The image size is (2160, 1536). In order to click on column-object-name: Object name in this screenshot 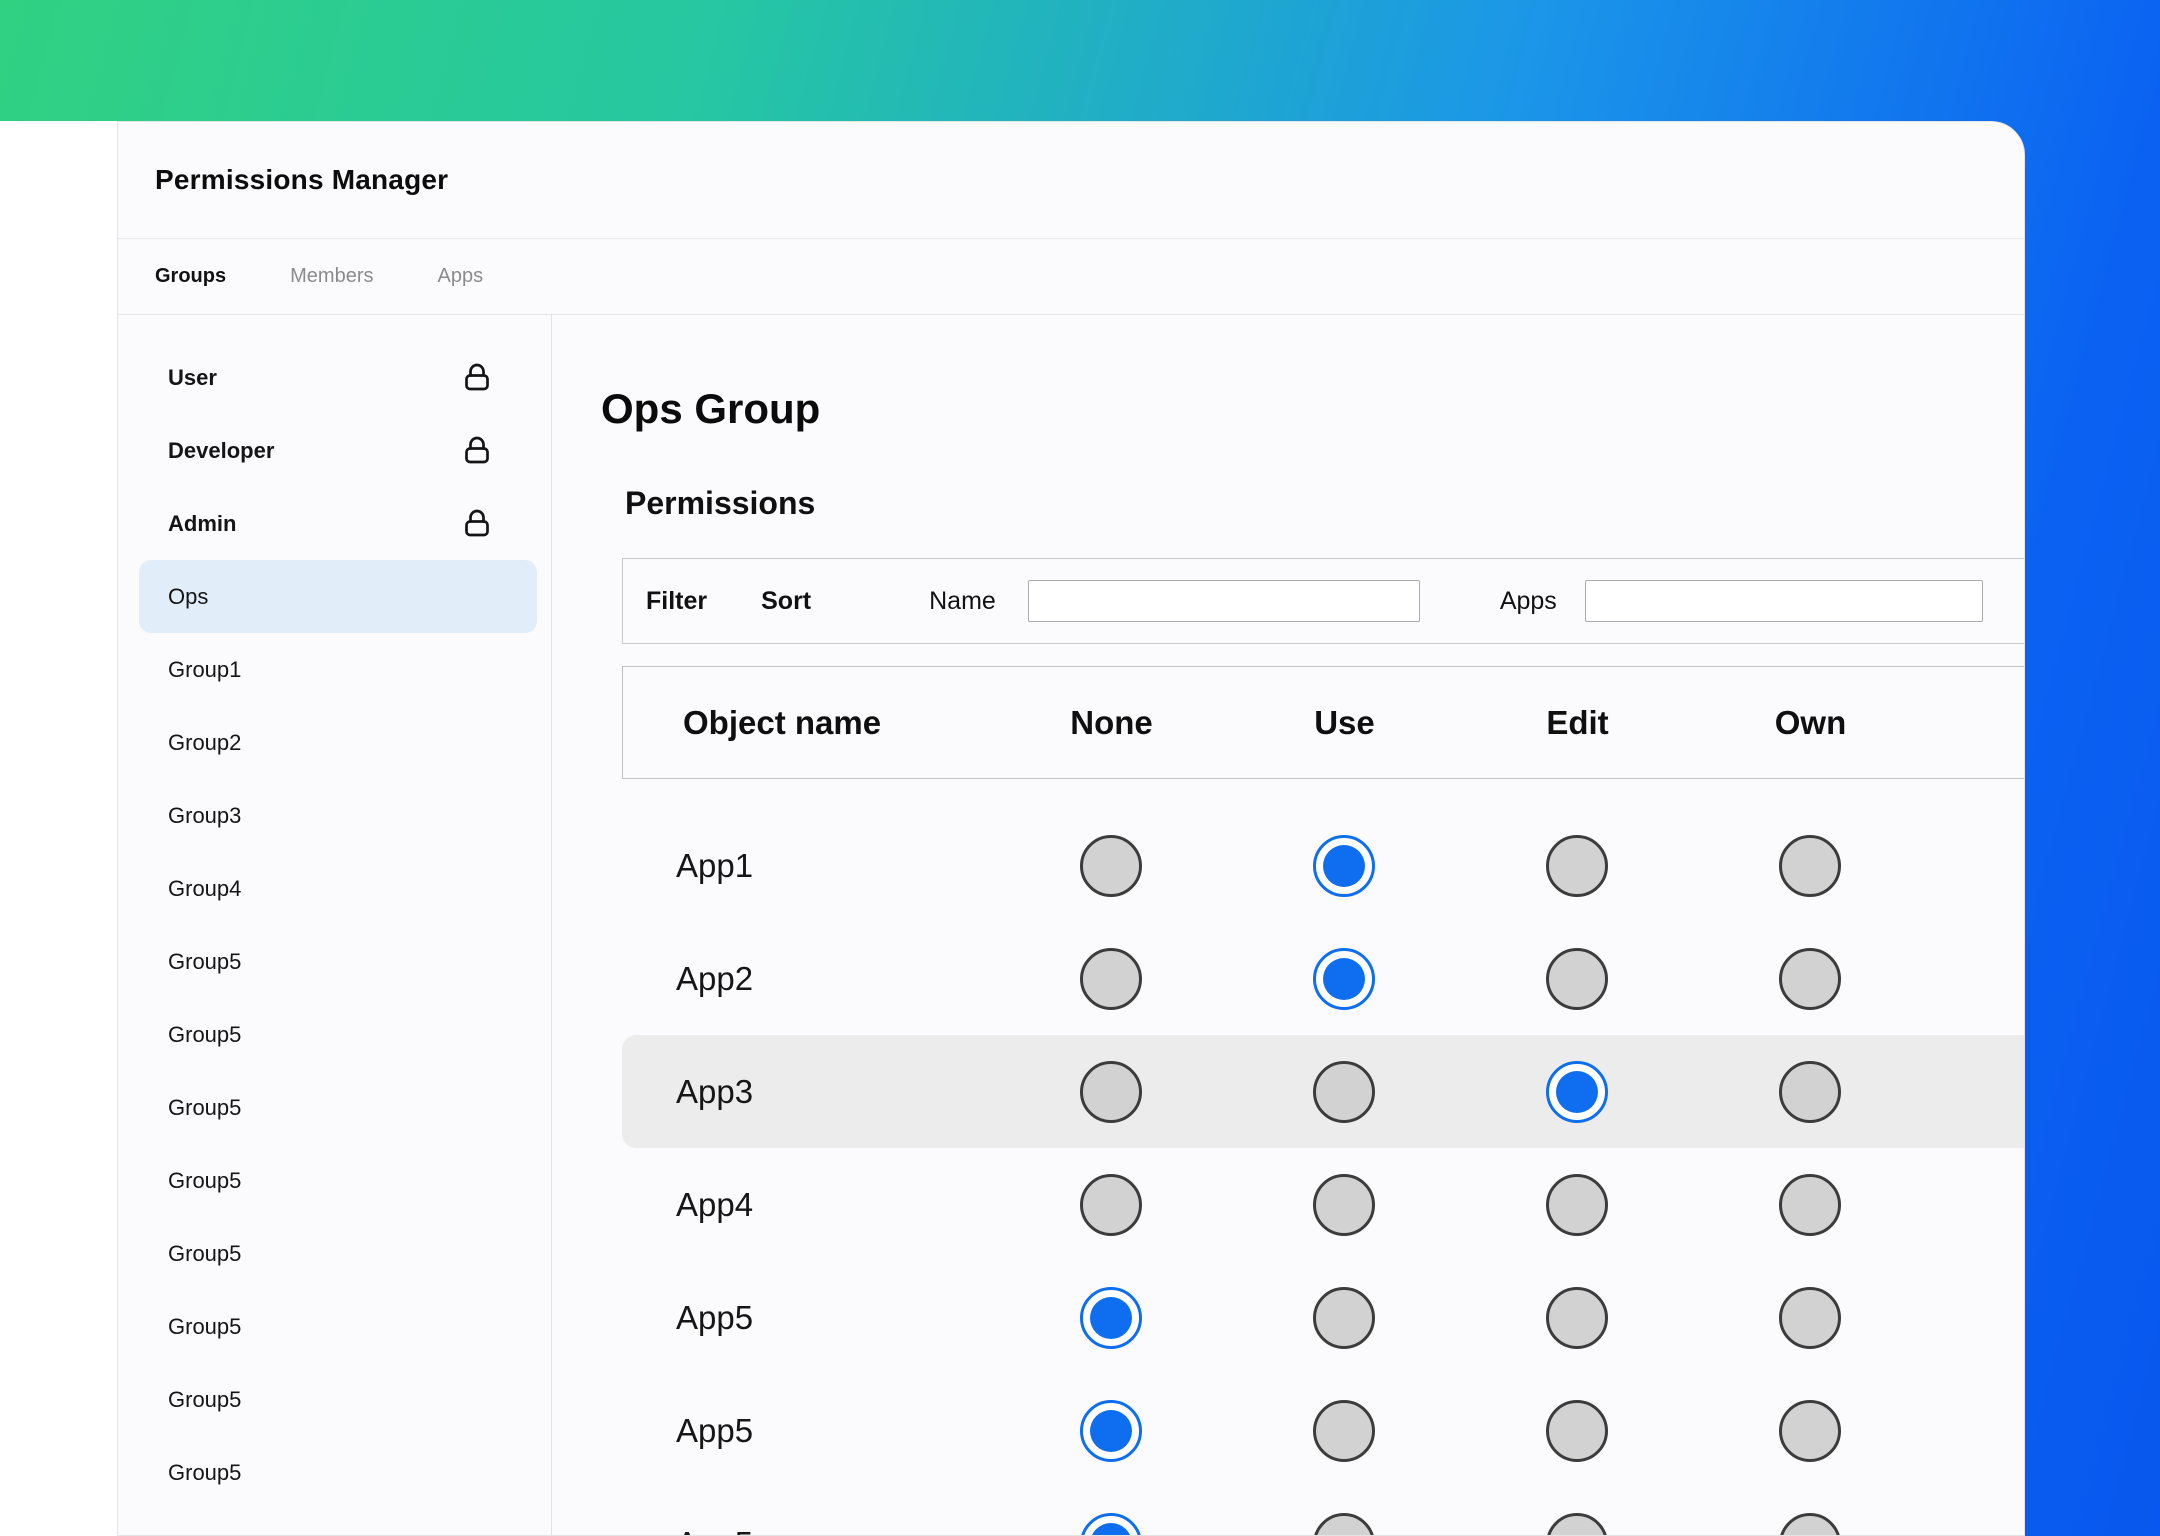, I will do `click(782, 722)`.